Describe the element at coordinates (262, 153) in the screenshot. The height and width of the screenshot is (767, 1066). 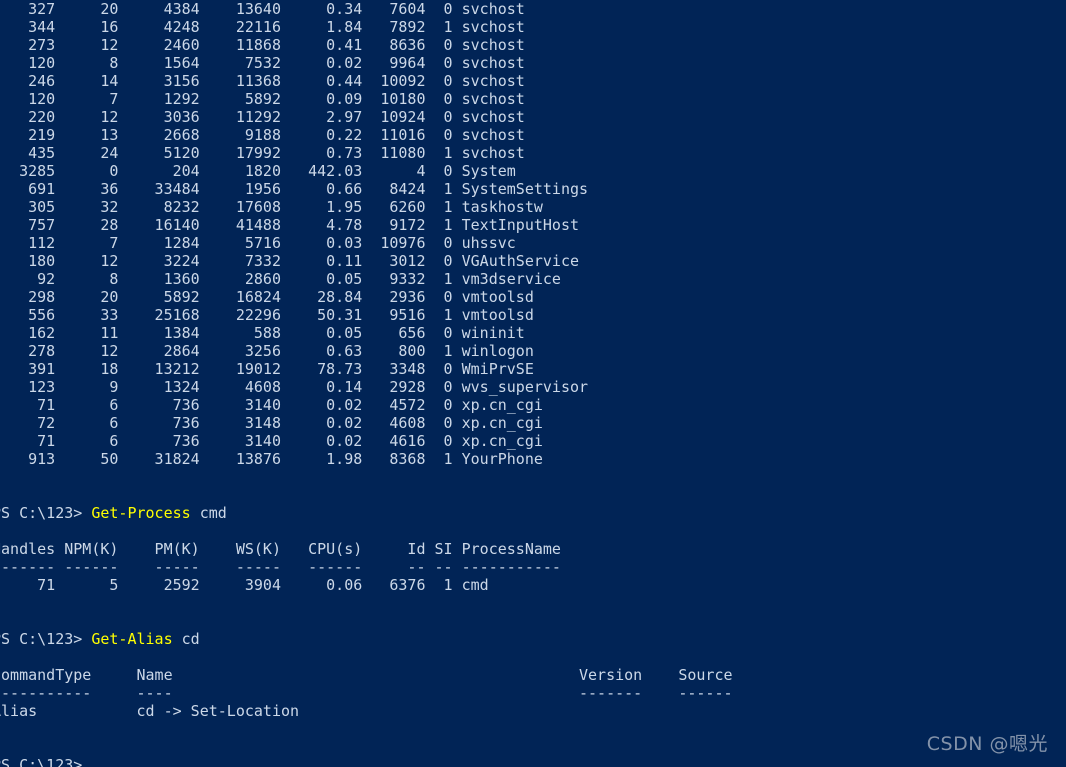
I see `table-row: 435 24 5120 17992 0.73 11080 1 svchost` at that location.